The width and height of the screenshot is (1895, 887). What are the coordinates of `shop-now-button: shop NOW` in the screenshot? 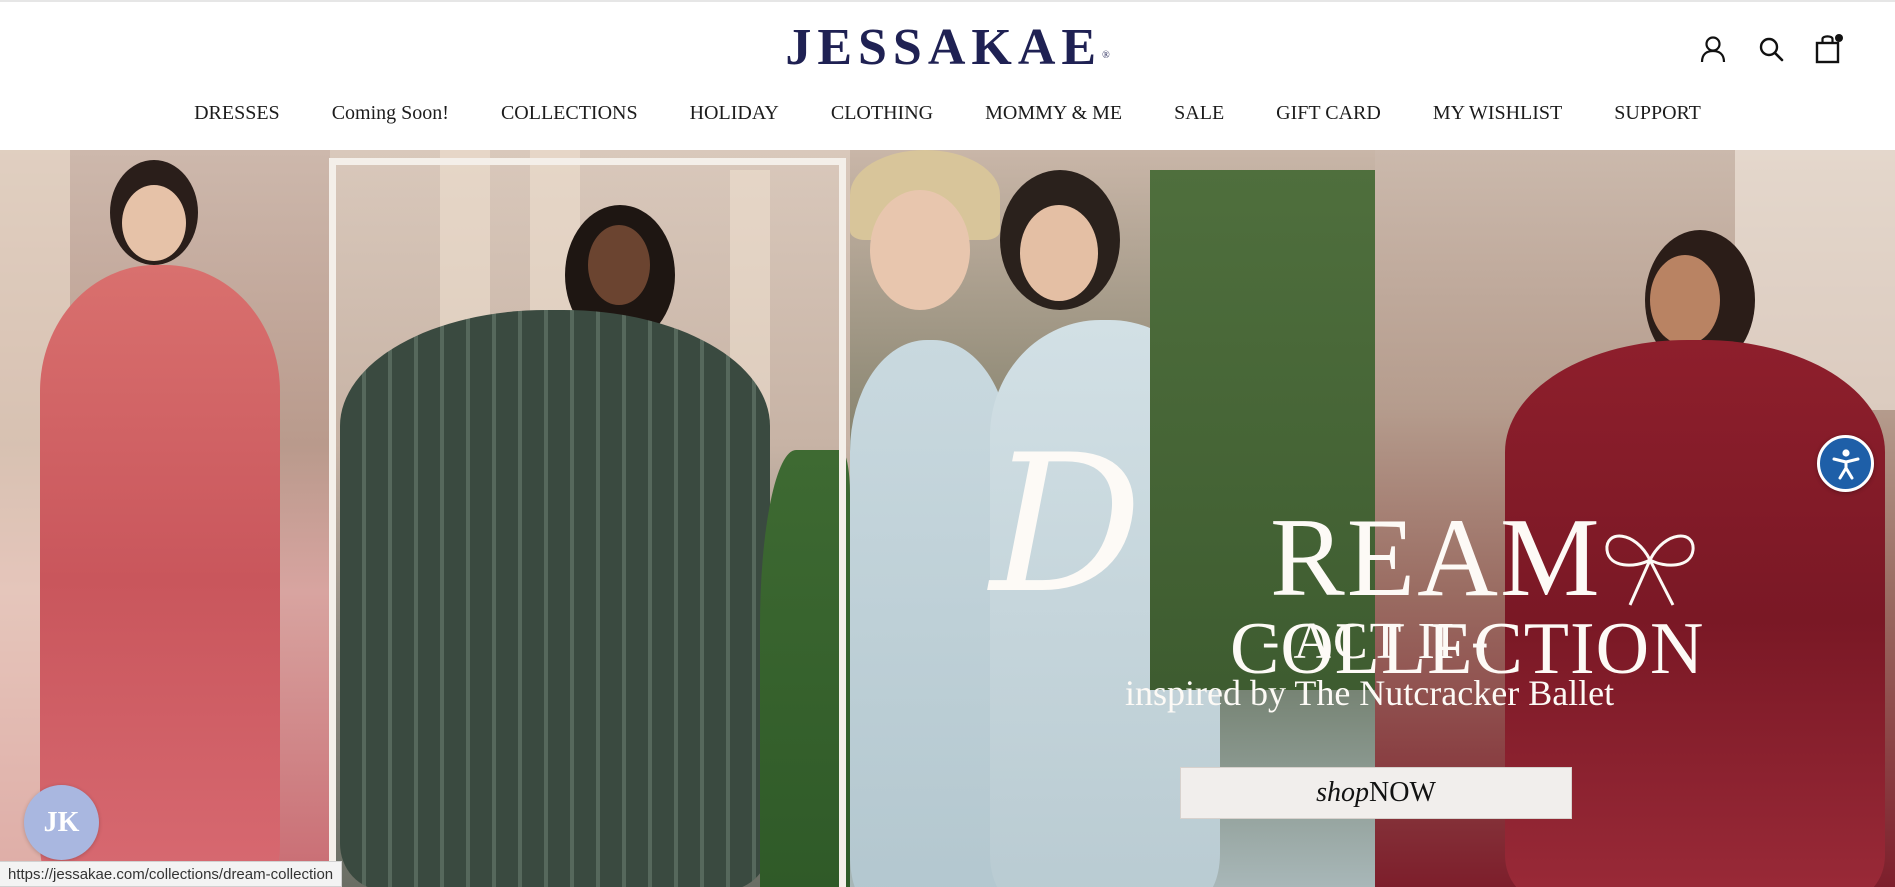 It's located at (1376, 793).